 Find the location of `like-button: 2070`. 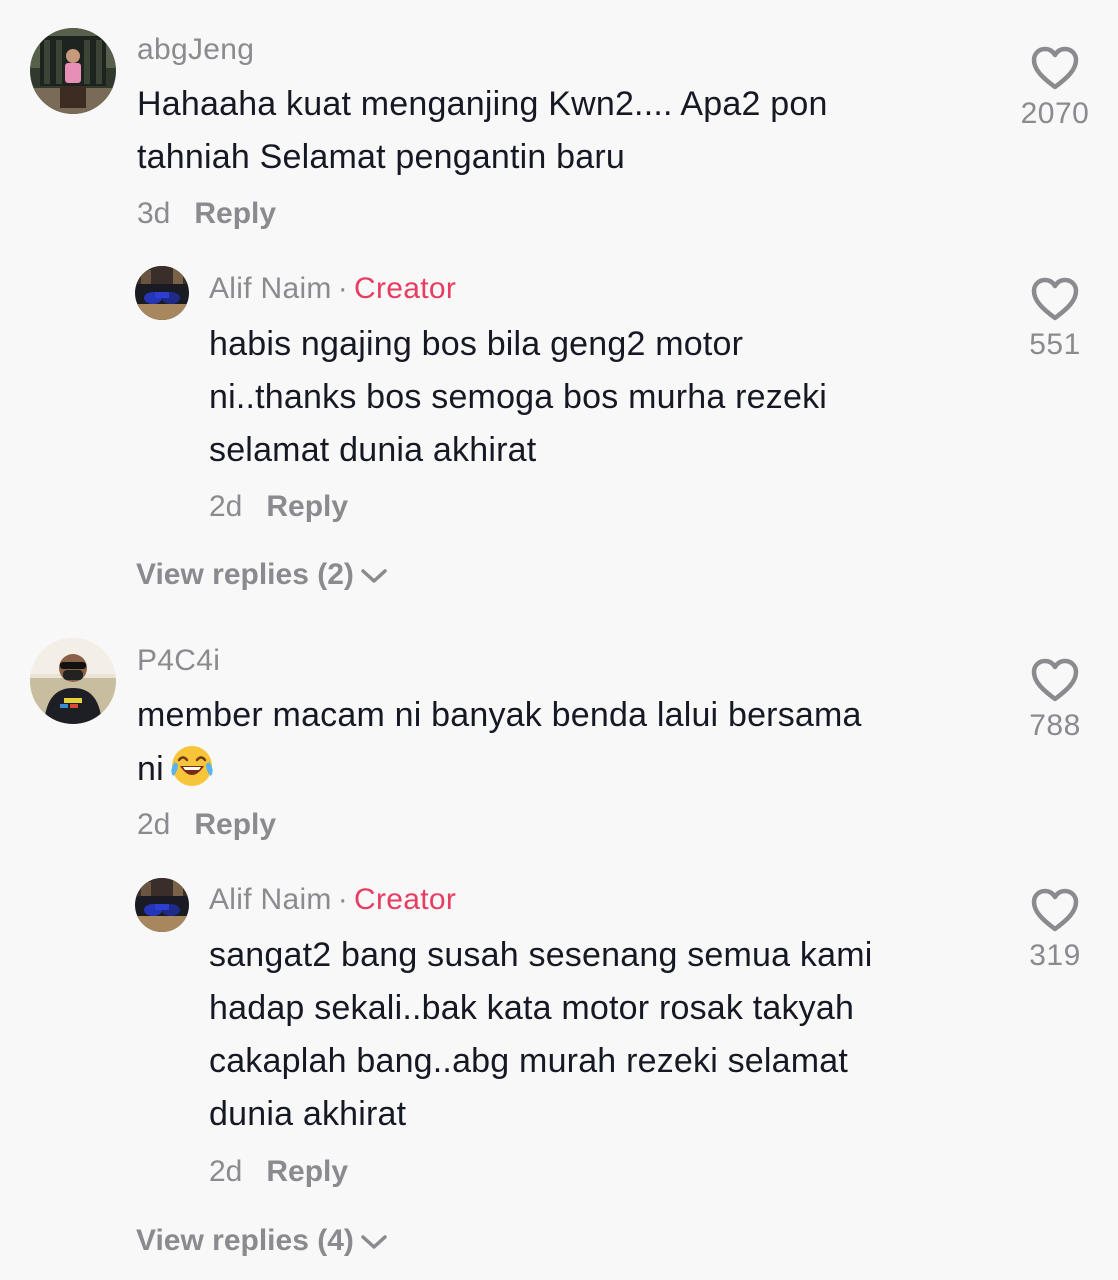

like-button: 2070 is located at coordinates (1055, 88).